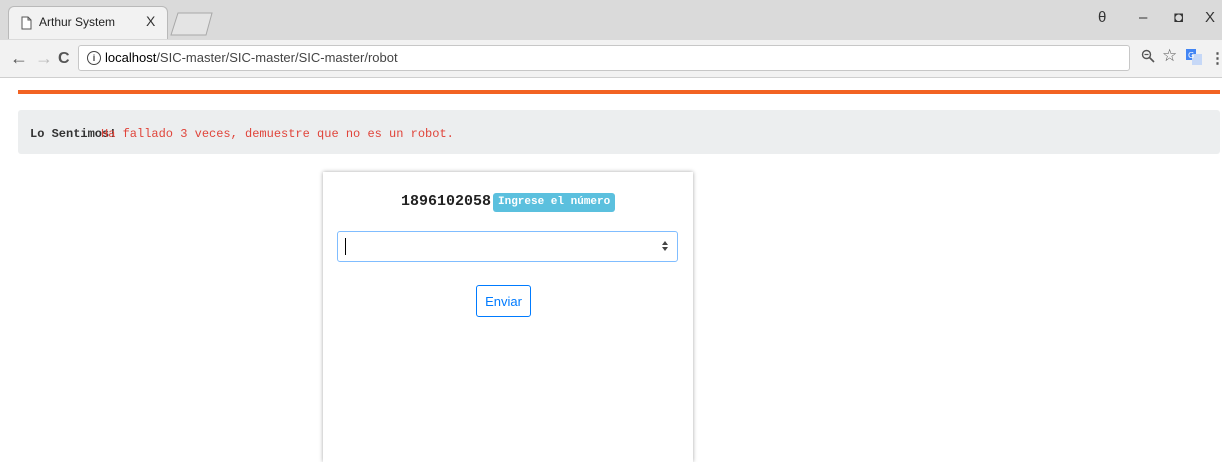 The height and width of the screenshot is (462, 1222). What do you see at coordinates (503, 301) in the screenshot?
I see `submit-button: Enviar` at bounding box center [503, 301].